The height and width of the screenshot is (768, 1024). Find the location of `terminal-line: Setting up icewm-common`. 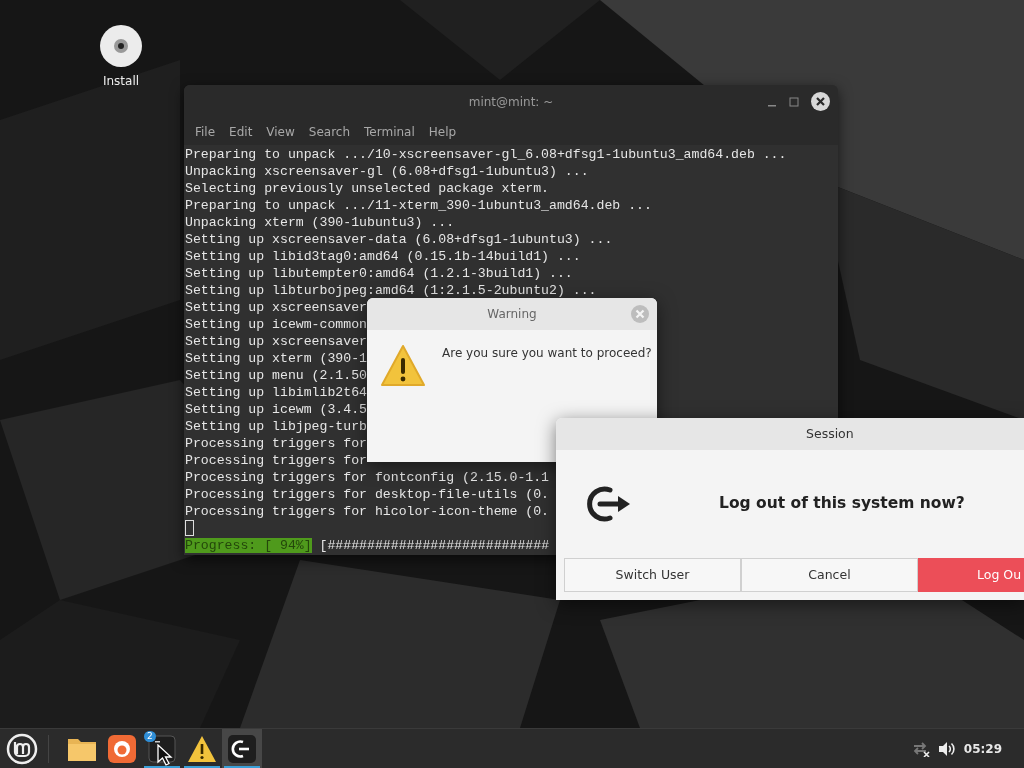

terminal-line: Setting up icewm-common is located at coordinates (276, 324).